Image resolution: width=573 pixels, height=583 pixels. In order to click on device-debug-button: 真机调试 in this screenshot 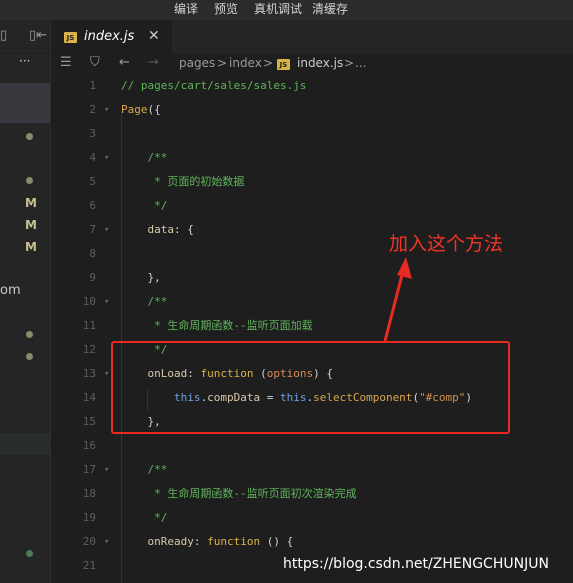, I will do `click(278, 9)`.